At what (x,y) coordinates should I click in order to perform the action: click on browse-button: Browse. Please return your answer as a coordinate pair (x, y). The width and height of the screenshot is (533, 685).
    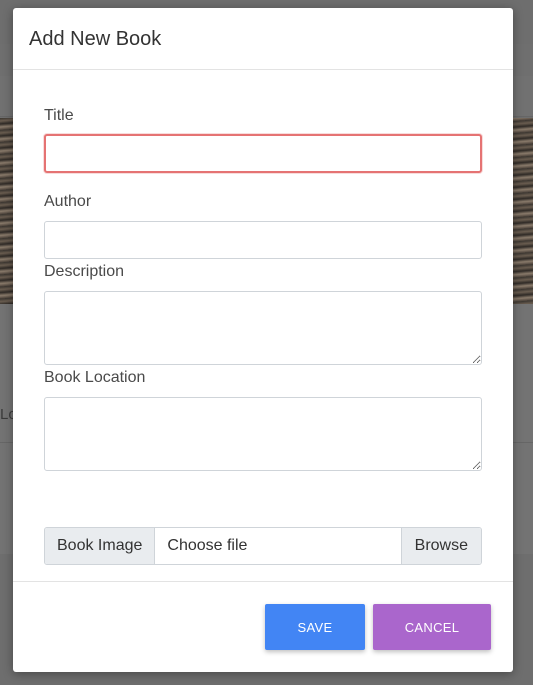
    Looking at the image, I should click on (440, 546).